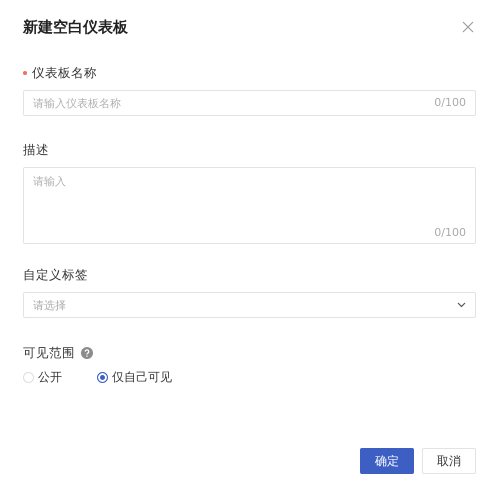 Image resolution: width=499 pixels, height=483 pixels. What do you see at coordinates (134, 377) in the screenshot?
I see `radio-option: 仅自己可见` at bounding box center [134, 377].